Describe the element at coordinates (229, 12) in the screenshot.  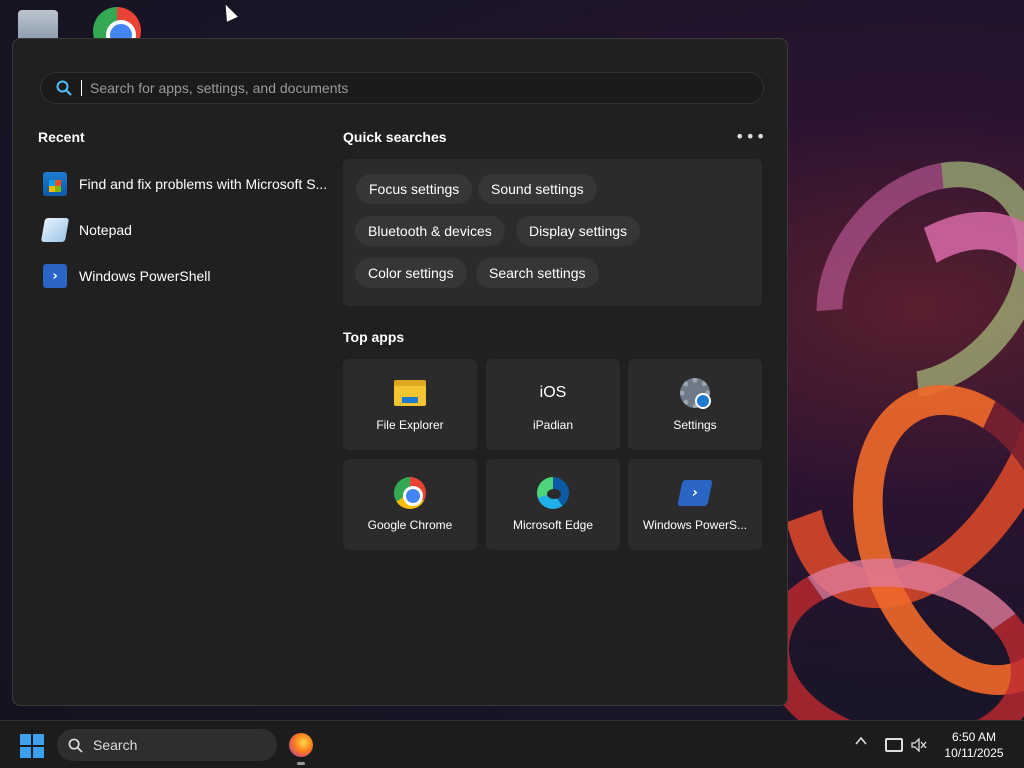
I see `mouse-cursor-icon` at that location.